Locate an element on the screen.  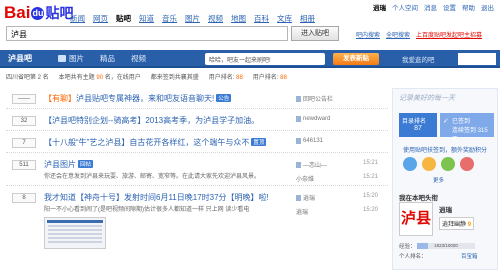
nav-map: 地图 is located at coordinates (238, 18).